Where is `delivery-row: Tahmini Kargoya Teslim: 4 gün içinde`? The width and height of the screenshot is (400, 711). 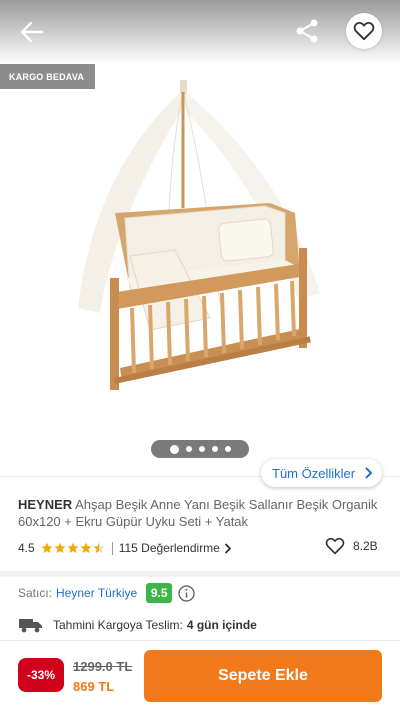
delivery-row: Tahmini Kargoya Teslim: 4 gün içinde is located at coordinates (137, 625).